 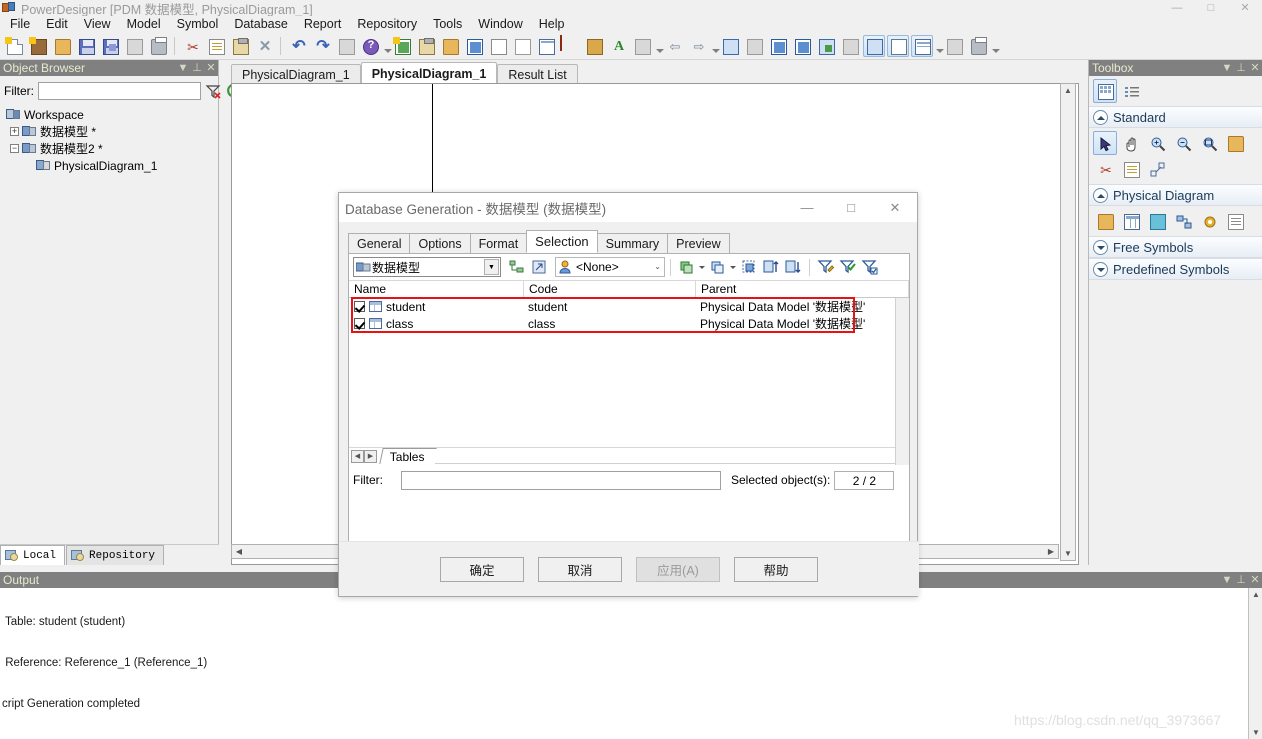 What do you see at coordinates (1105, 169) in the screenshot?
I see `cut-tool-icon: ✂` at bounding box center [1105, 169].